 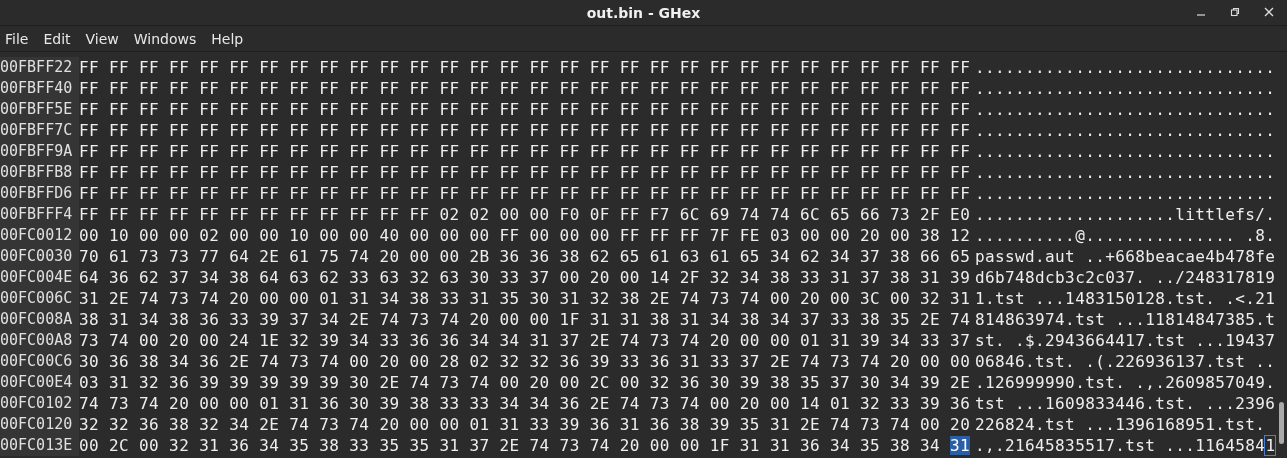 What do you see at coordinates (1125, 319) in the screenshot?
I see `ascii-text: 814863974.tst ...11814847385.t` at bounding box center [1125, 319].